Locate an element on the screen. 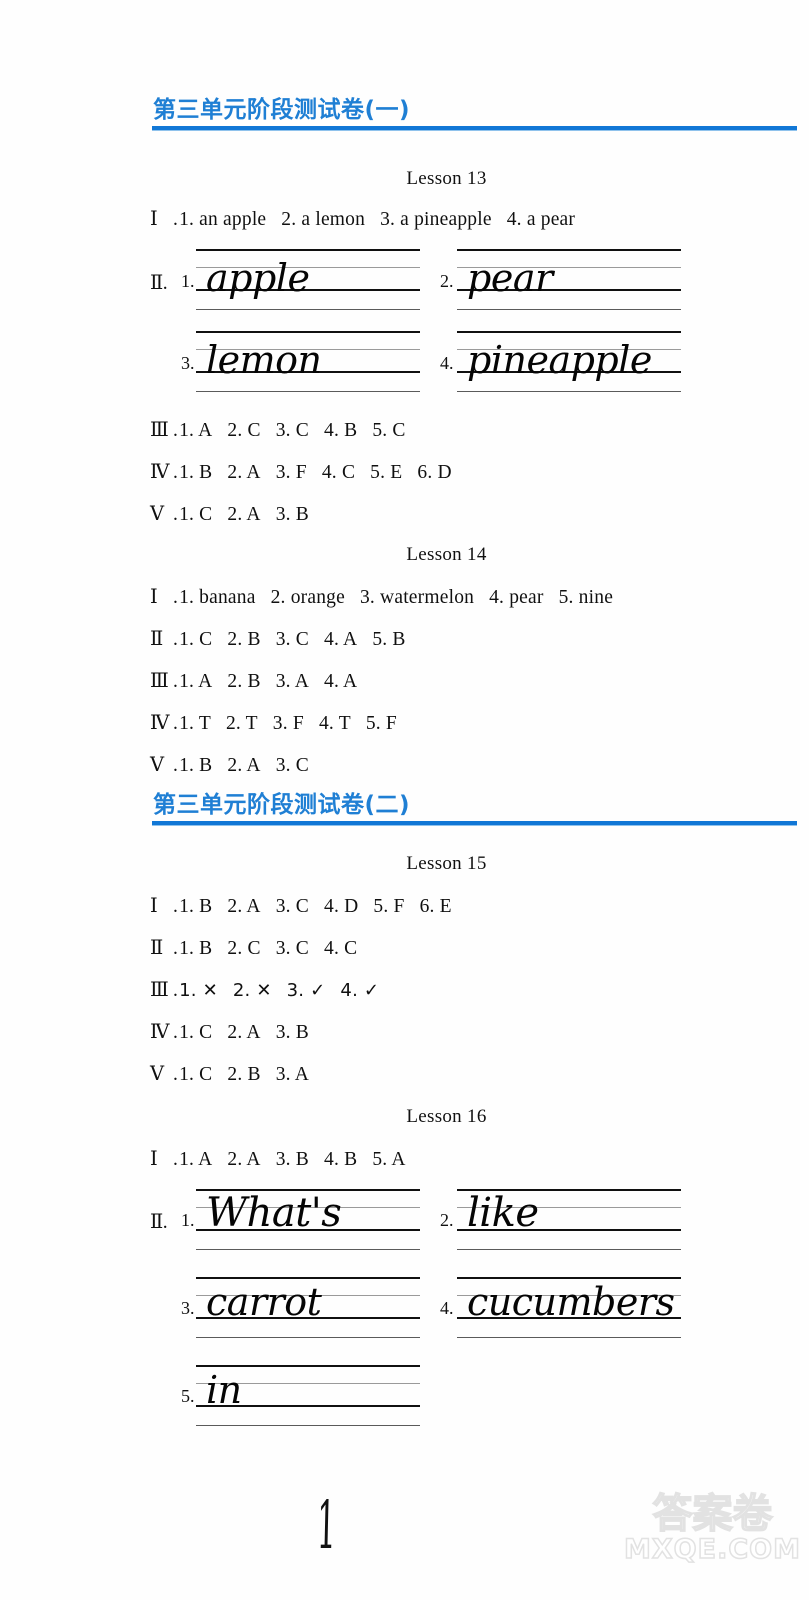  answer-row-l13-4: Ⅳ .1. B 2. A 3. F 4. C 5. E 6. D is located at coordinates (301, 471).